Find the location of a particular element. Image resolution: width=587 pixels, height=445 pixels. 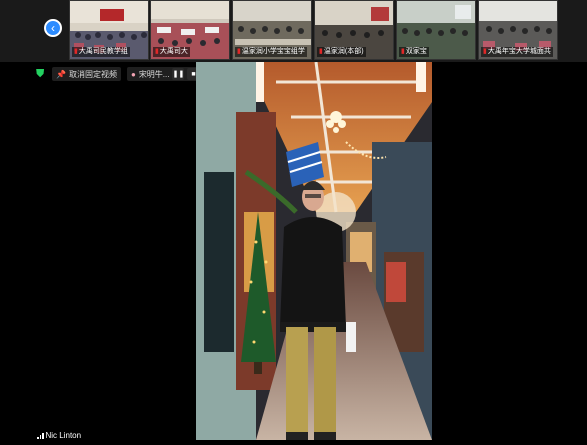

meeting-status-bar: ⛊ 📌 取消固定视频 ● 宋明牛... ❚❚ ■ is located at coordinates (120, 74).